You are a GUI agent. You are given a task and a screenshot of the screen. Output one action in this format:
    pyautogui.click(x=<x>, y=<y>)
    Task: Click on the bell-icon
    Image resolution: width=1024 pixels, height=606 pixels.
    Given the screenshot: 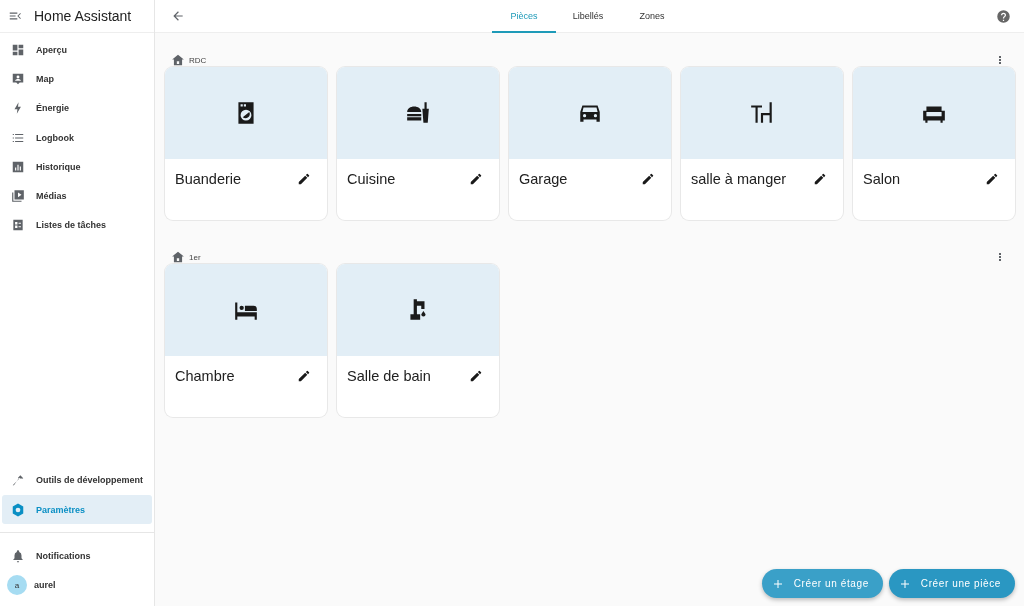 What is the action you would take?
    pyautogui.click(x=18, y=556)
    